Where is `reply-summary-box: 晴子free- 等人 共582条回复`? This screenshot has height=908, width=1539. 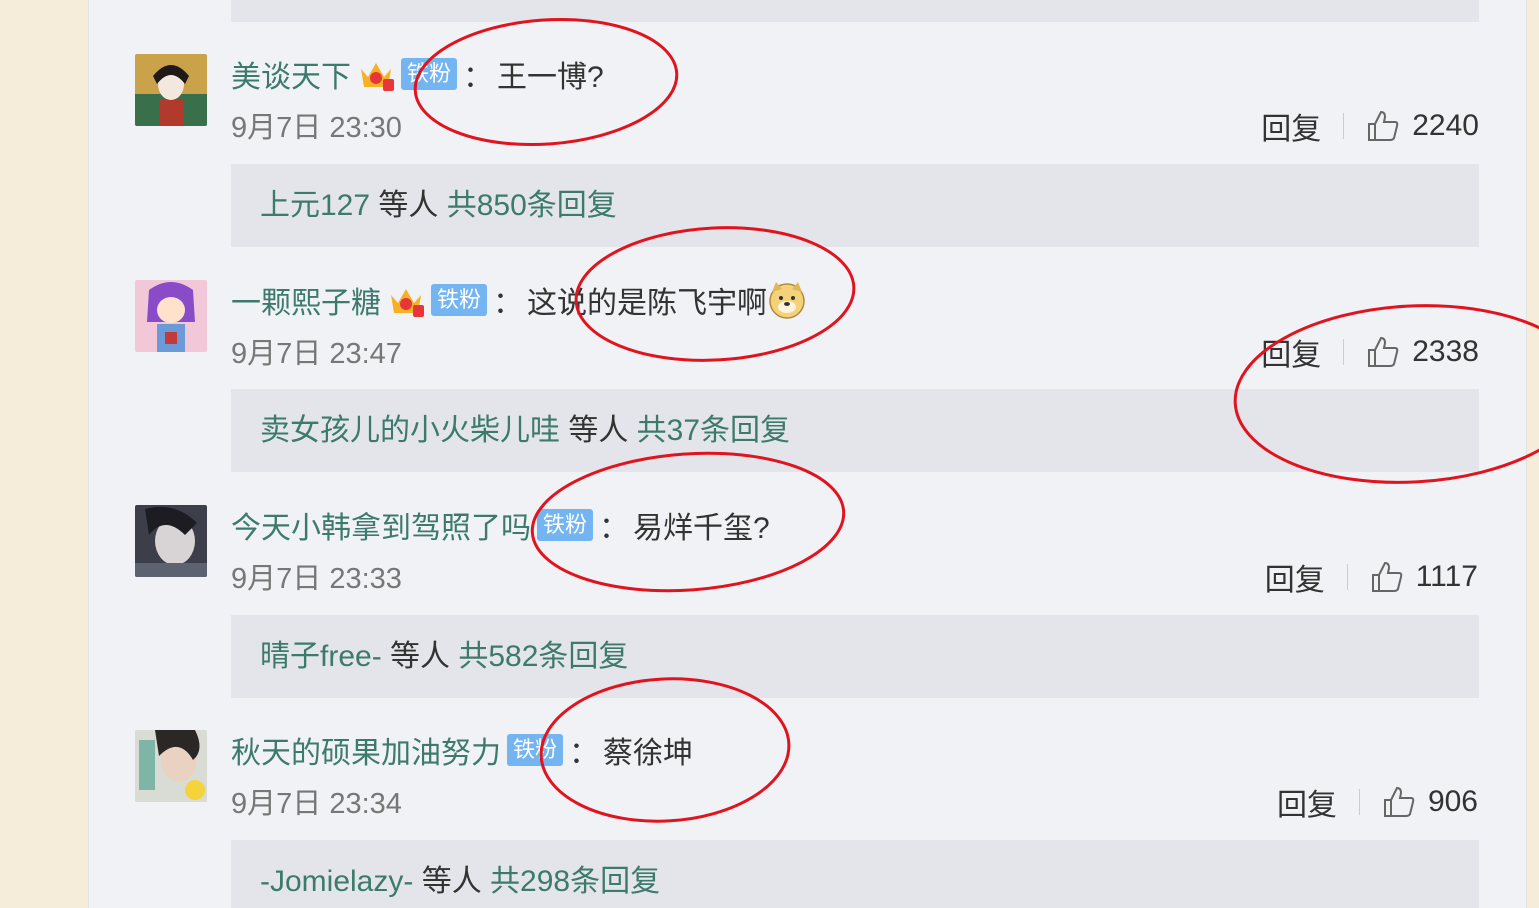 reply-summary-box: 晴子free- 等人 共582条回复 is located at coordinates (855, 656).